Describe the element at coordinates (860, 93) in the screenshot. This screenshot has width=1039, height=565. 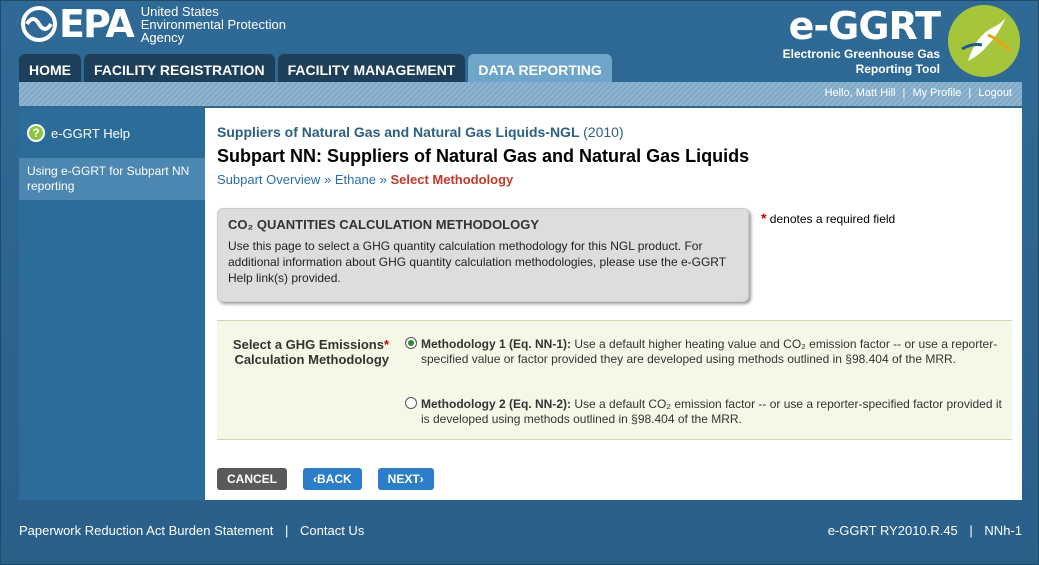
I see `user-greeting: Hello, Matt Hill` at that location.